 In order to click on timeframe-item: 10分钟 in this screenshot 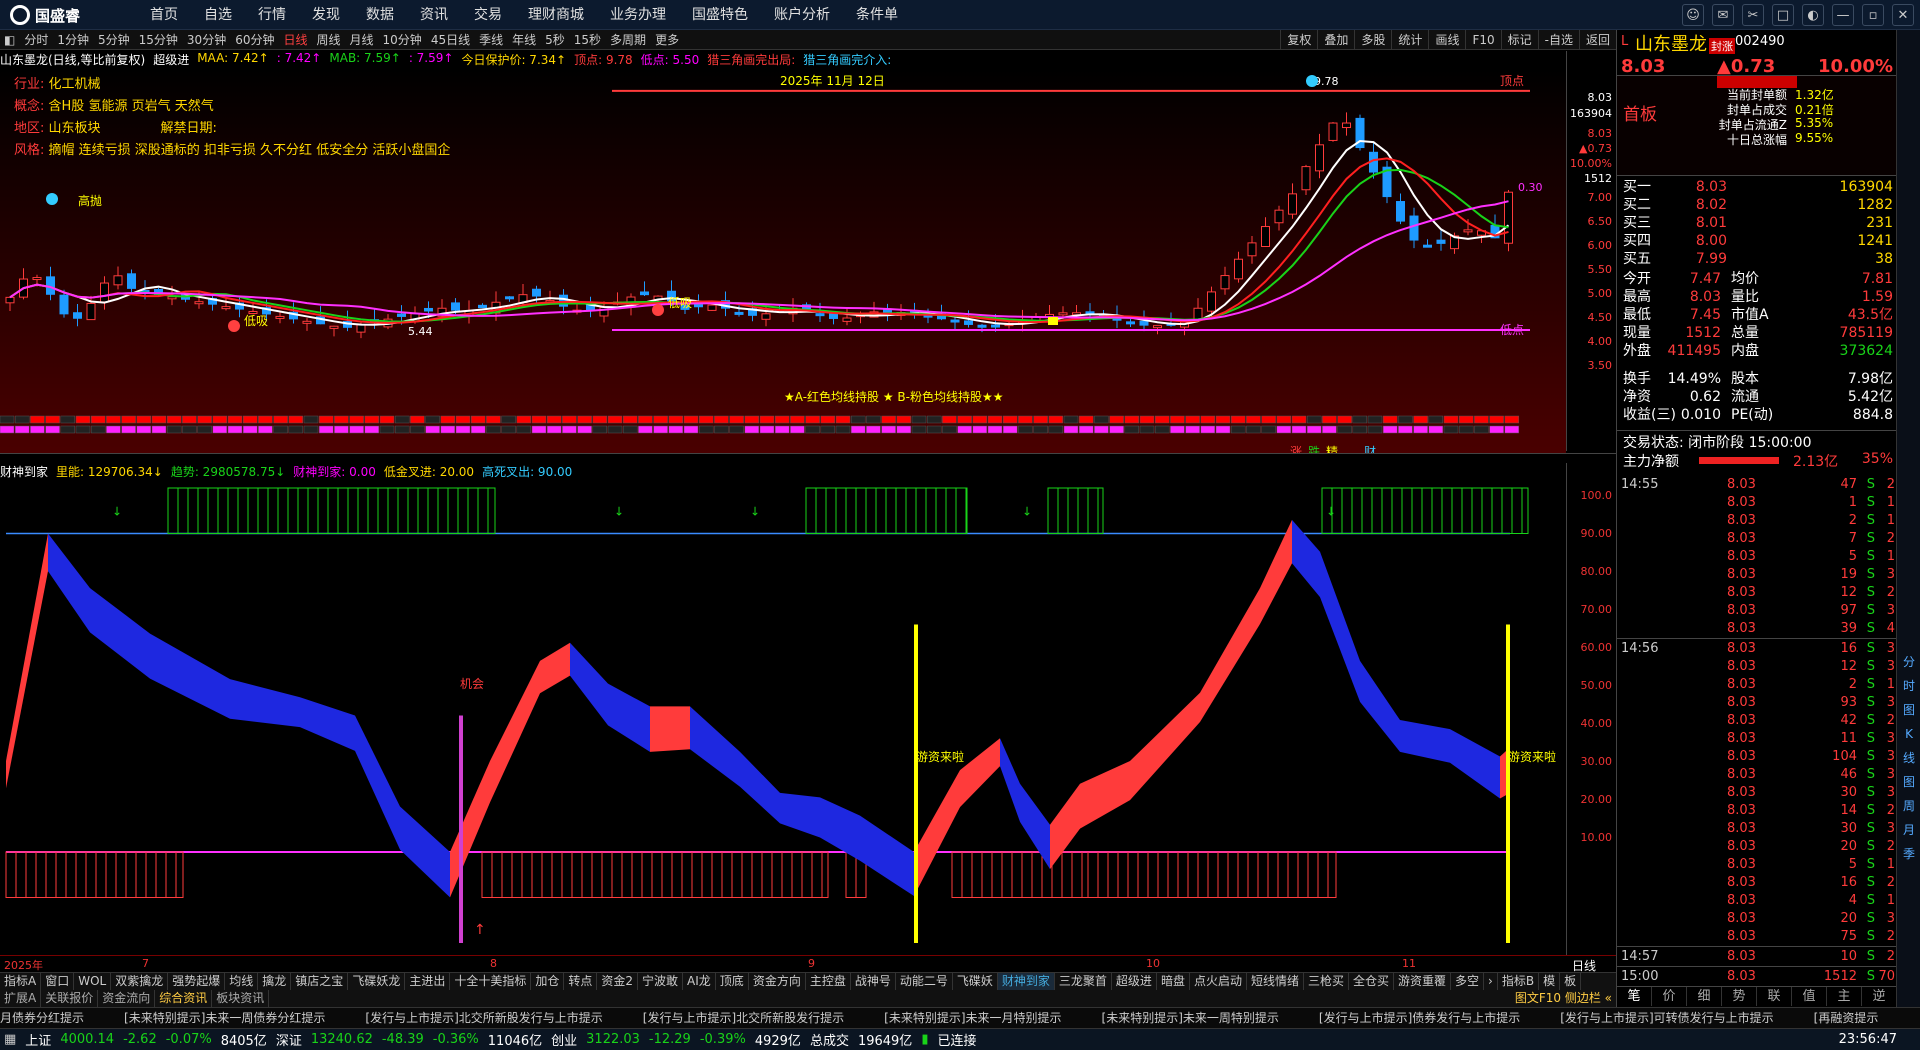, I will do `click(402, 39)`.